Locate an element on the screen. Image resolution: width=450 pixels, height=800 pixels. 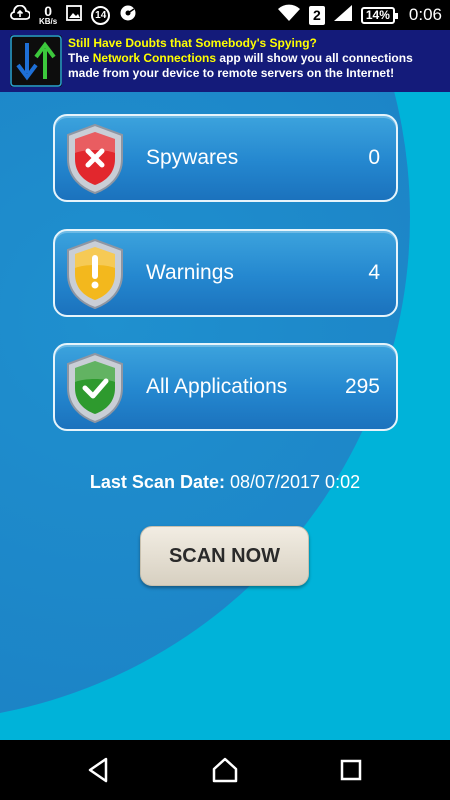
spyware-shield-icon is located at coordinates (95, 159).